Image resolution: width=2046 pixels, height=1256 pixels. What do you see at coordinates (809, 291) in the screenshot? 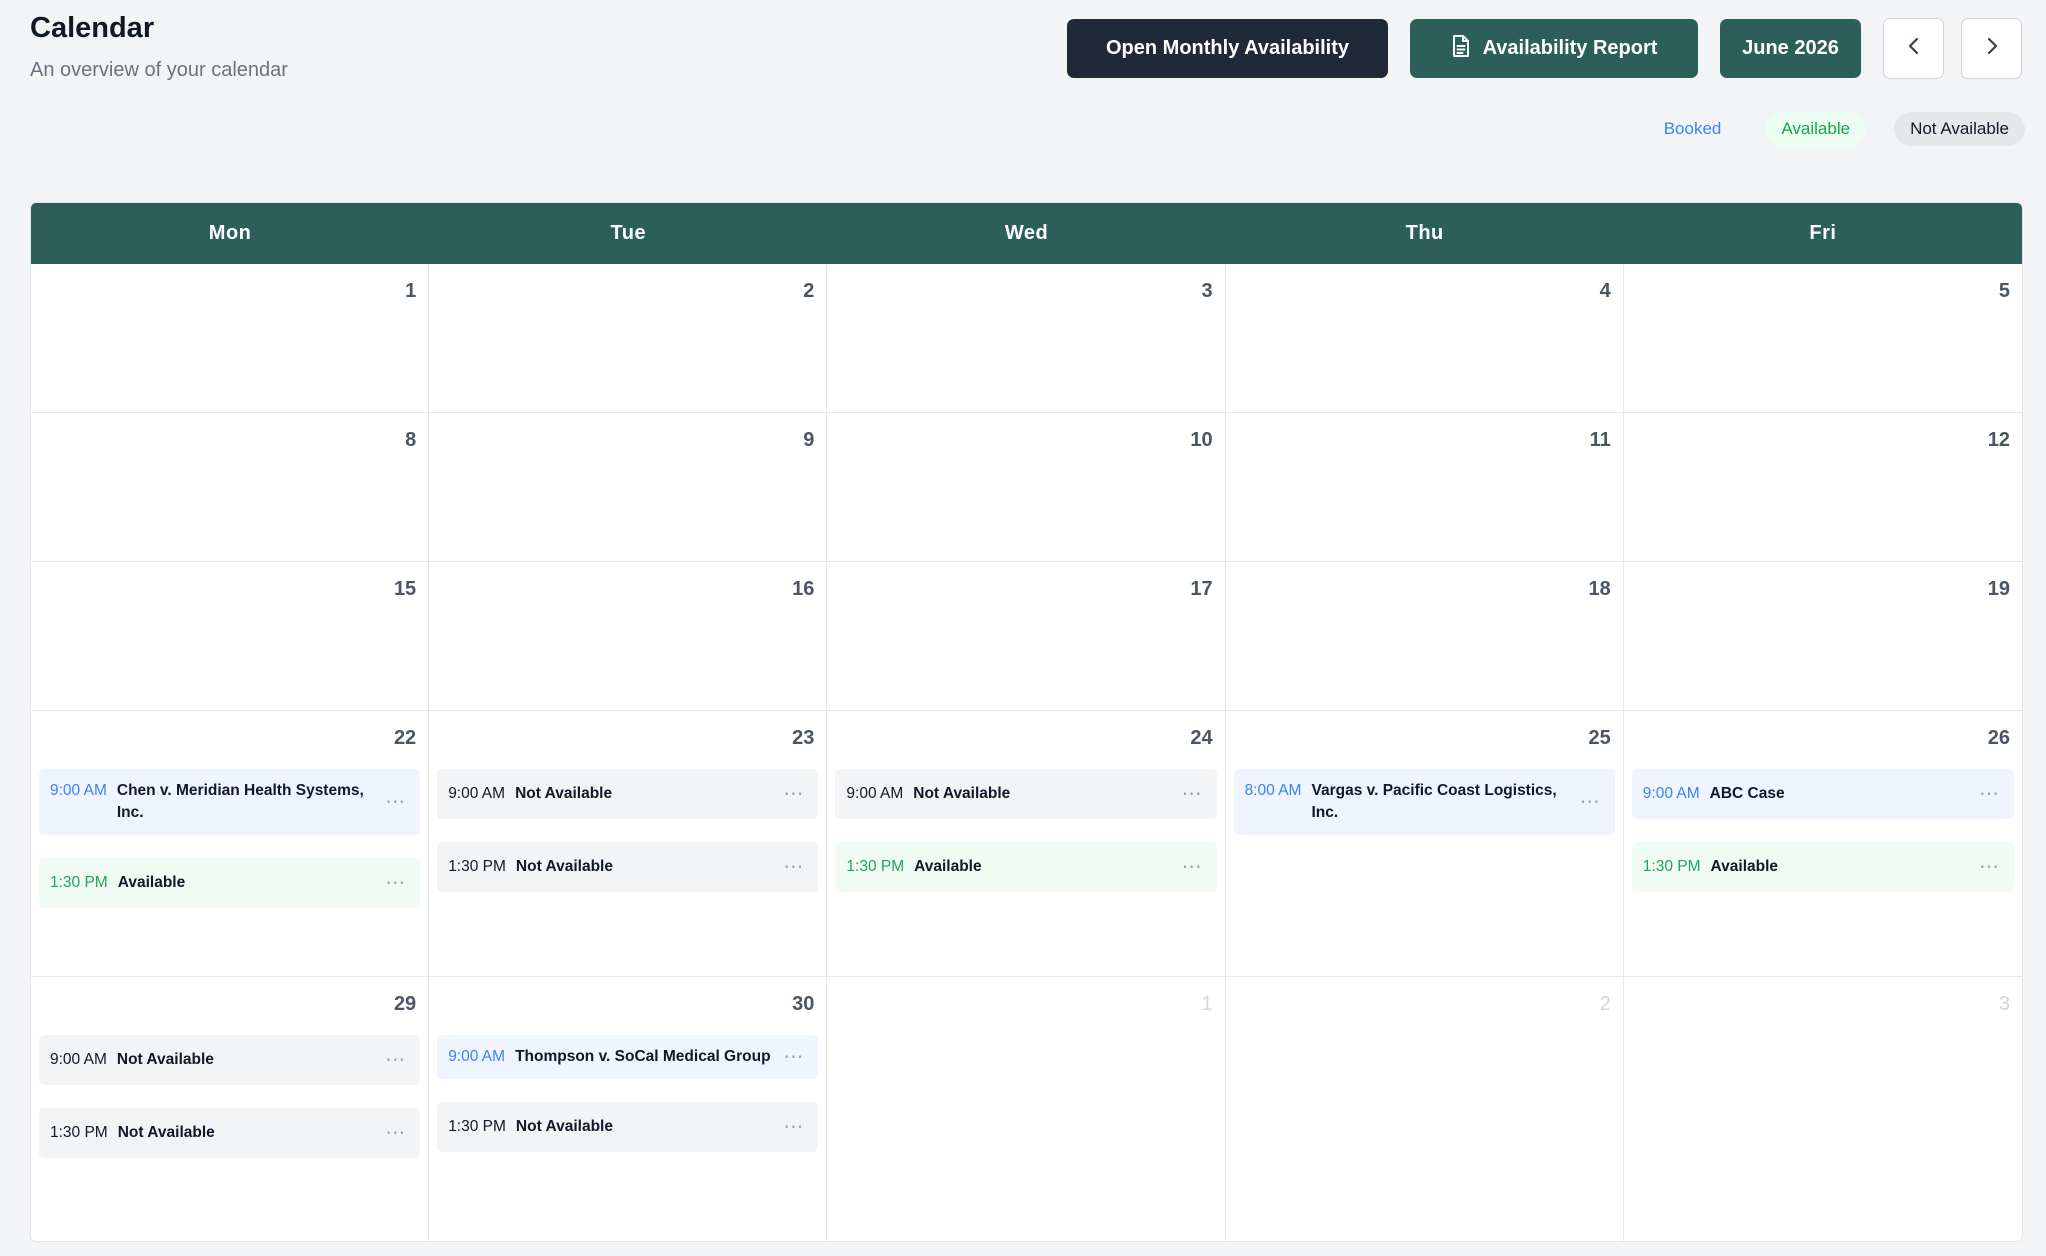
I see `day-number: 2` at bounding box center [809, 291].